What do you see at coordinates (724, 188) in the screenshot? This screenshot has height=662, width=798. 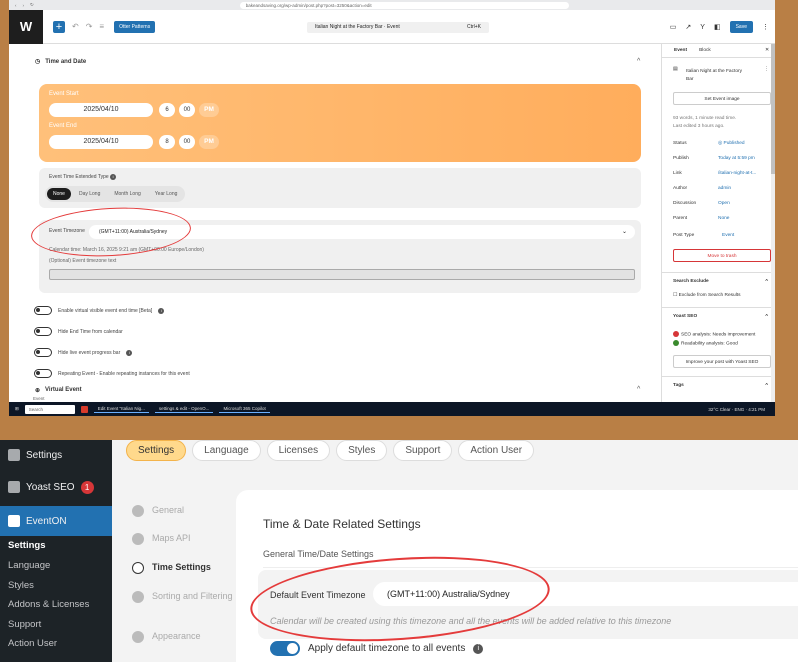 I see `author-value: admin` at bounding box center [724, 188].